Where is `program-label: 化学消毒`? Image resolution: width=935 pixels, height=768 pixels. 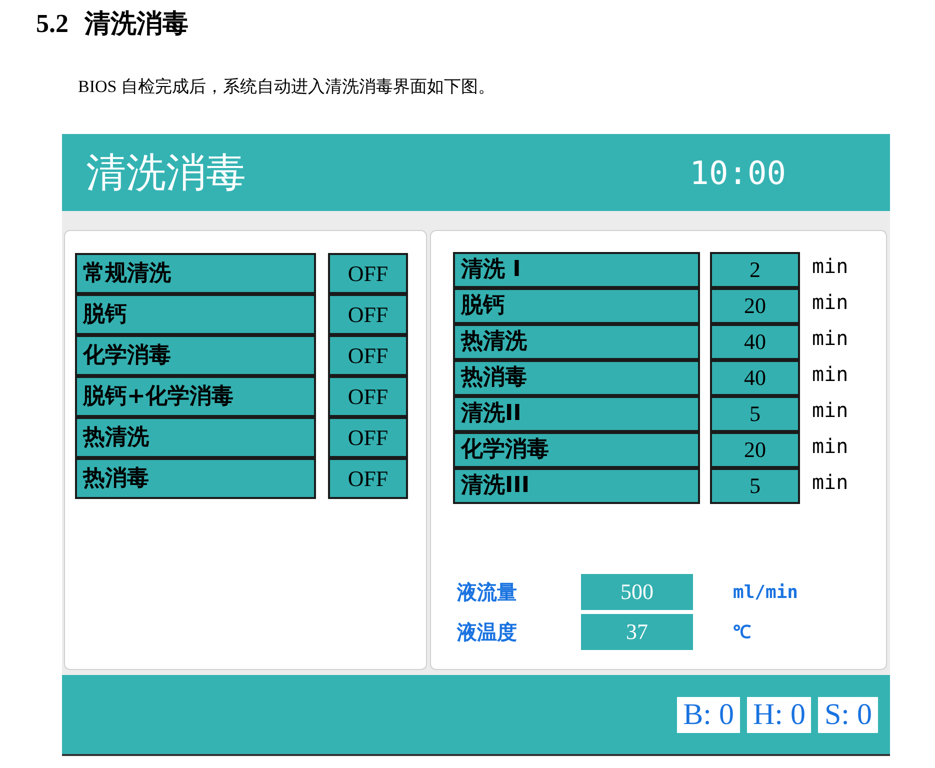
program-label: 化学消毒 is located at coordinates (195, 355).